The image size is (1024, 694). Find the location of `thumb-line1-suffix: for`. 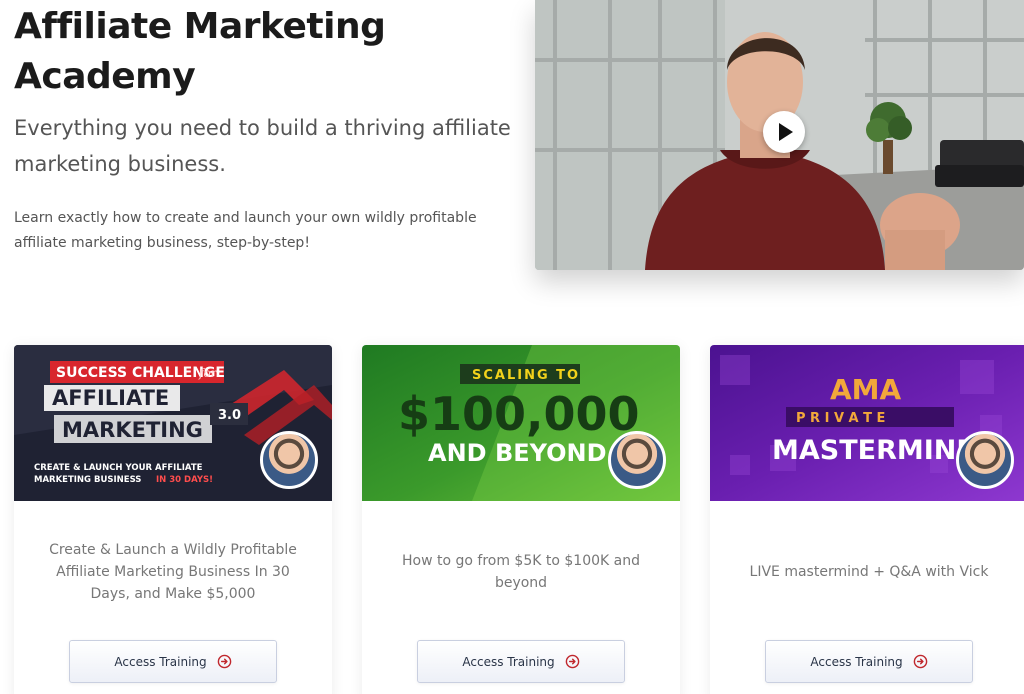

thumb-line1-suffix: for is located at coordinates (208, 373).